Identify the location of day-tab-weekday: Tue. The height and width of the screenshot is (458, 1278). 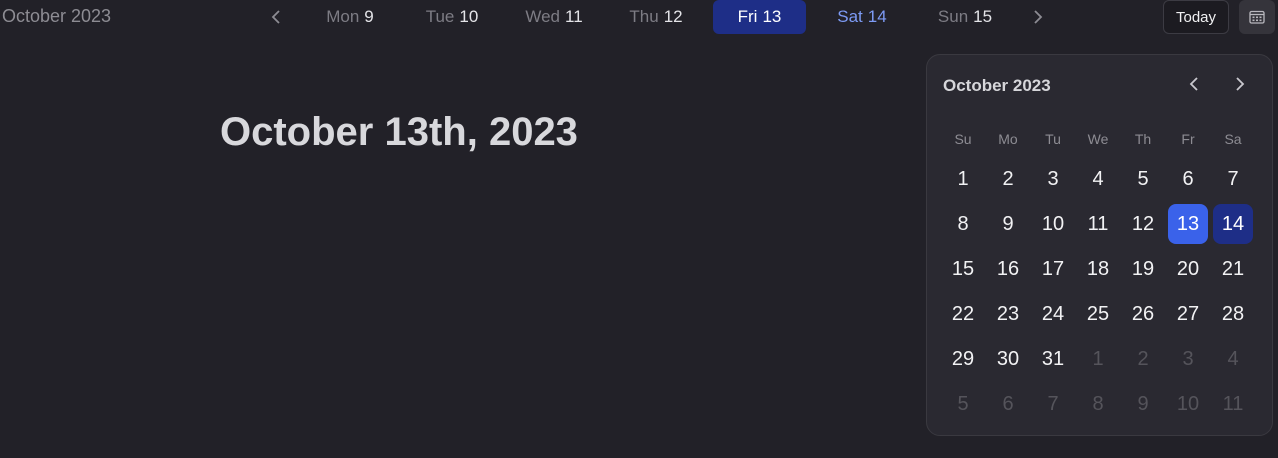
(440, 16).